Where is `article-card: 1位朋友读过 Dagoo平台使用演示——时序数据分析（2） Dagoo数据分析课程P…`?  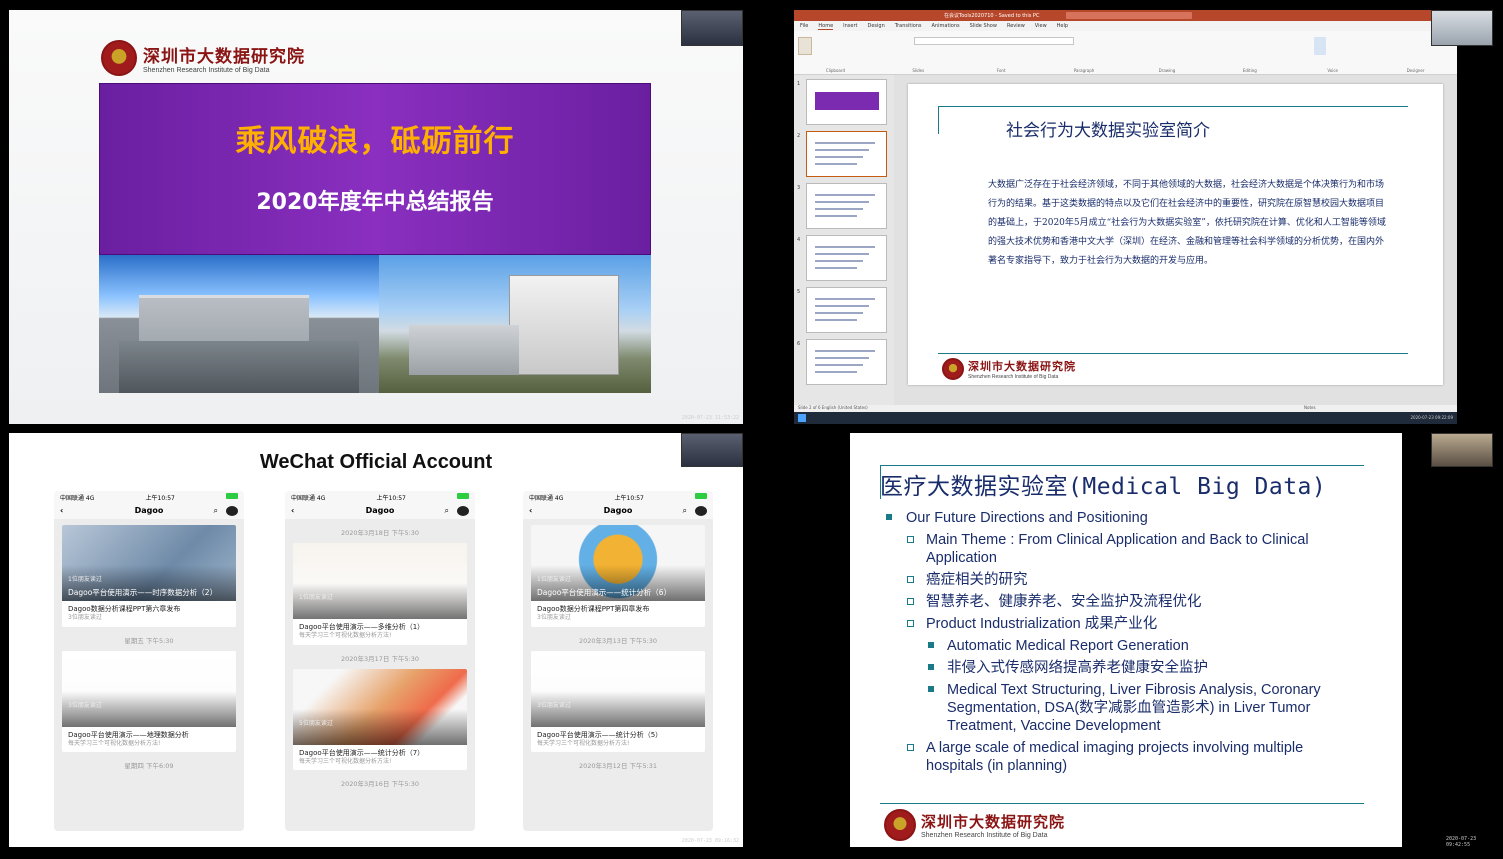
article-card: 1位朋友读过 Dagoo平台使用演示——时序数据分析（2） Dagoo数据分析课程P… is located at coordinates (149, 576).